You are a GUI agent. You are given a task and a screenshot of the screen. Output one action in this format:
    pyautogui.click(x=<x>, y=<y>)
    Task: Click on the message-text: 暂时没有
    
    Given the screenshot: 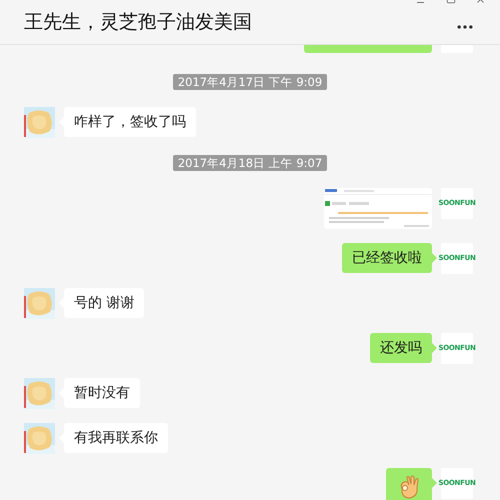 What is the action you would take?
    pyautogui.click(x=102, y=393)
    